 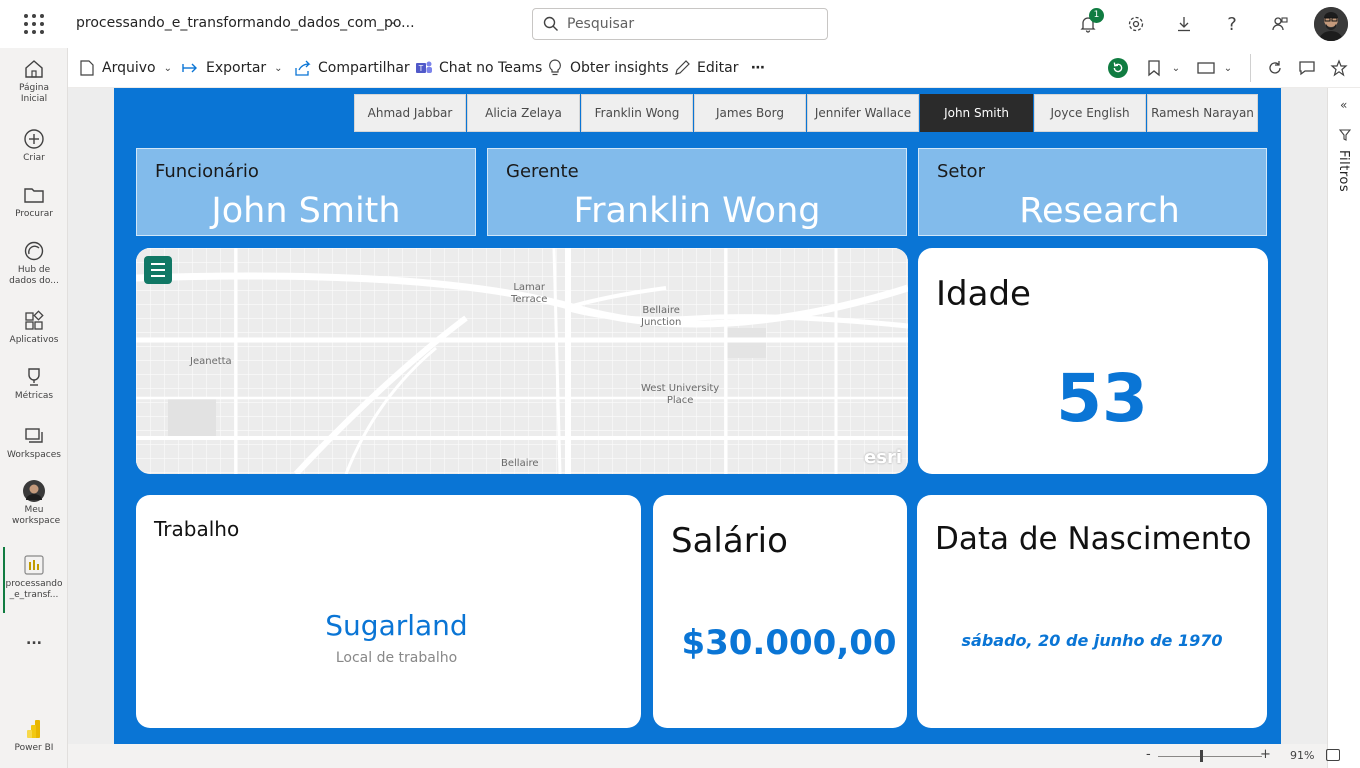 What do you see at coordinates (661, 316) in the screenshot?
I see `map-label-bellaire-junction: Bellaire Junction` at bounding box center [661, 316].